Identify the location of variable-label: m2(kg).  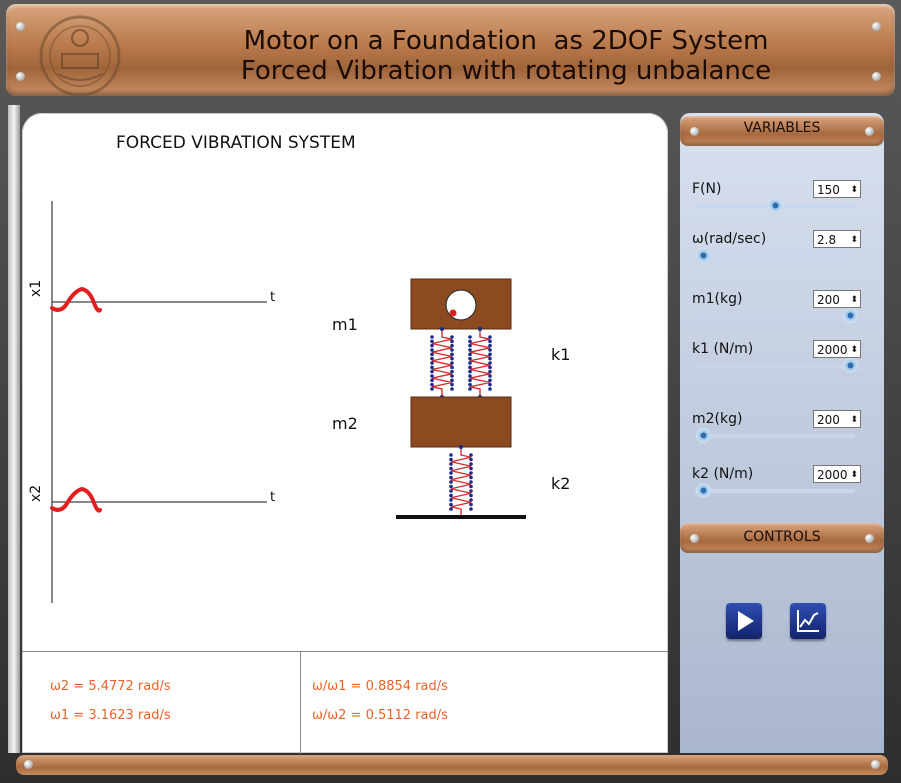
(717, 419).